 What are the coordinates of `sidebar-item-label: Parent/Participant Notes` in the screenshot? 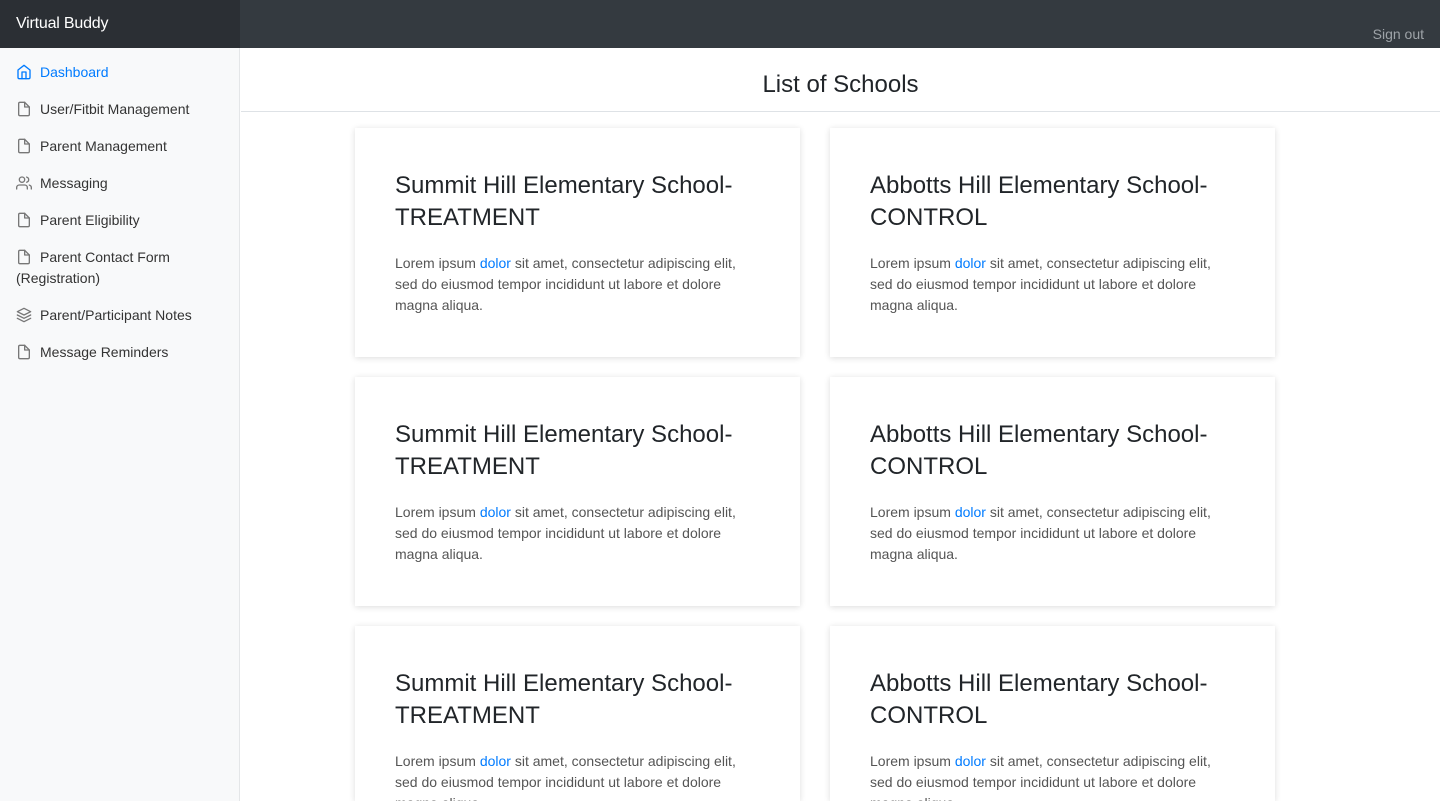 It's located at (116, 315).